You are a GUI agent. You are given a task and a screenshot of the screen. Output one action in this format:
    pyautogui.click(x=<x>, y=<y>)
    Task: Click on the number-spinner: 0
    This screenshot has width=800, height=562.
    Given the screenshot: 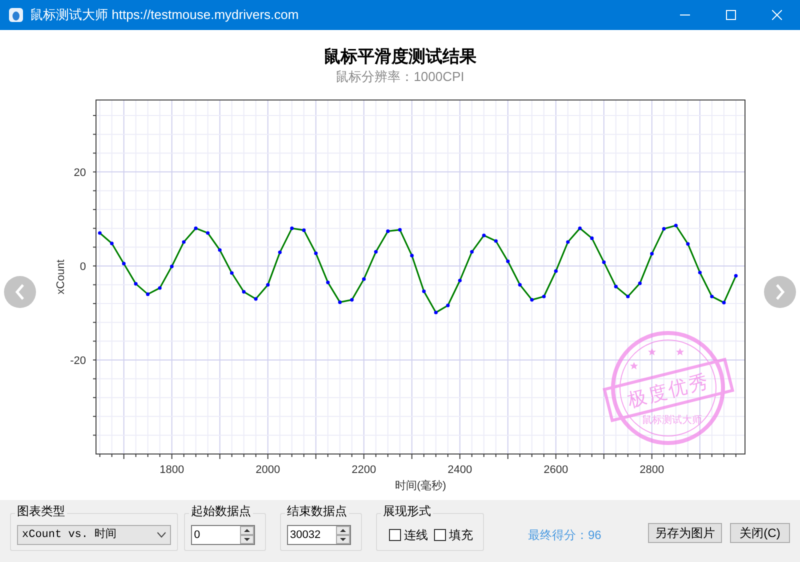 What is the action you would take?
    pyautogui.click(x=223, y=535)
    